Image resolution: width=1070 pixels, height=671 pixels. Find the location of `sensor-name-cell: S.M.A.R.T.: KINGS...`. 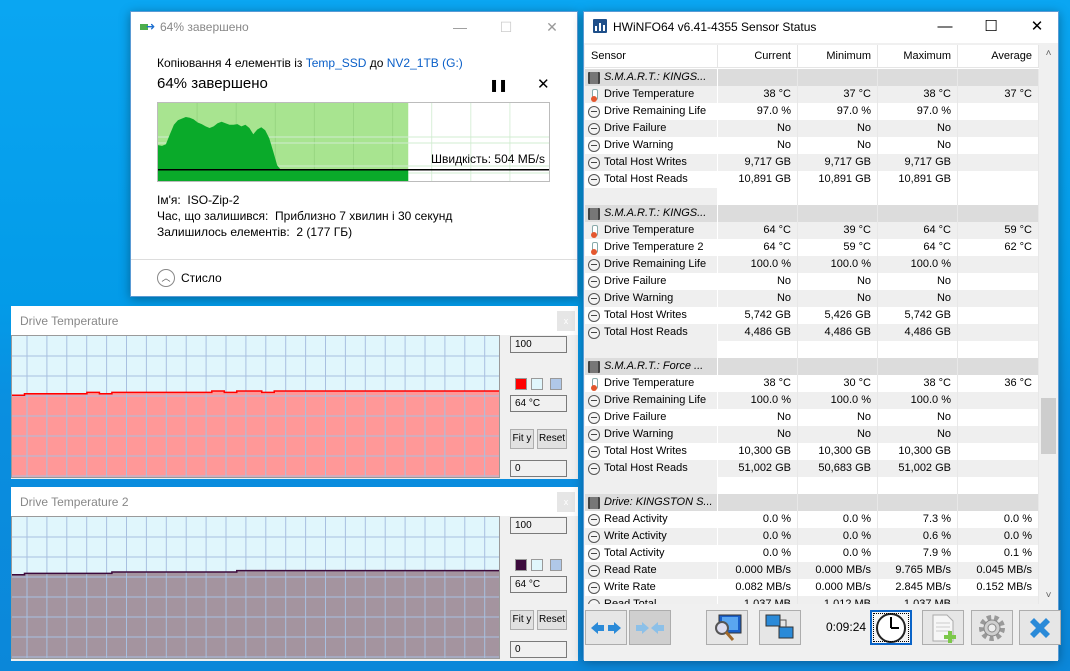

sensor-name-cell: S.M.A.R.T.: KINGS... is located at coordinates (651, 77).